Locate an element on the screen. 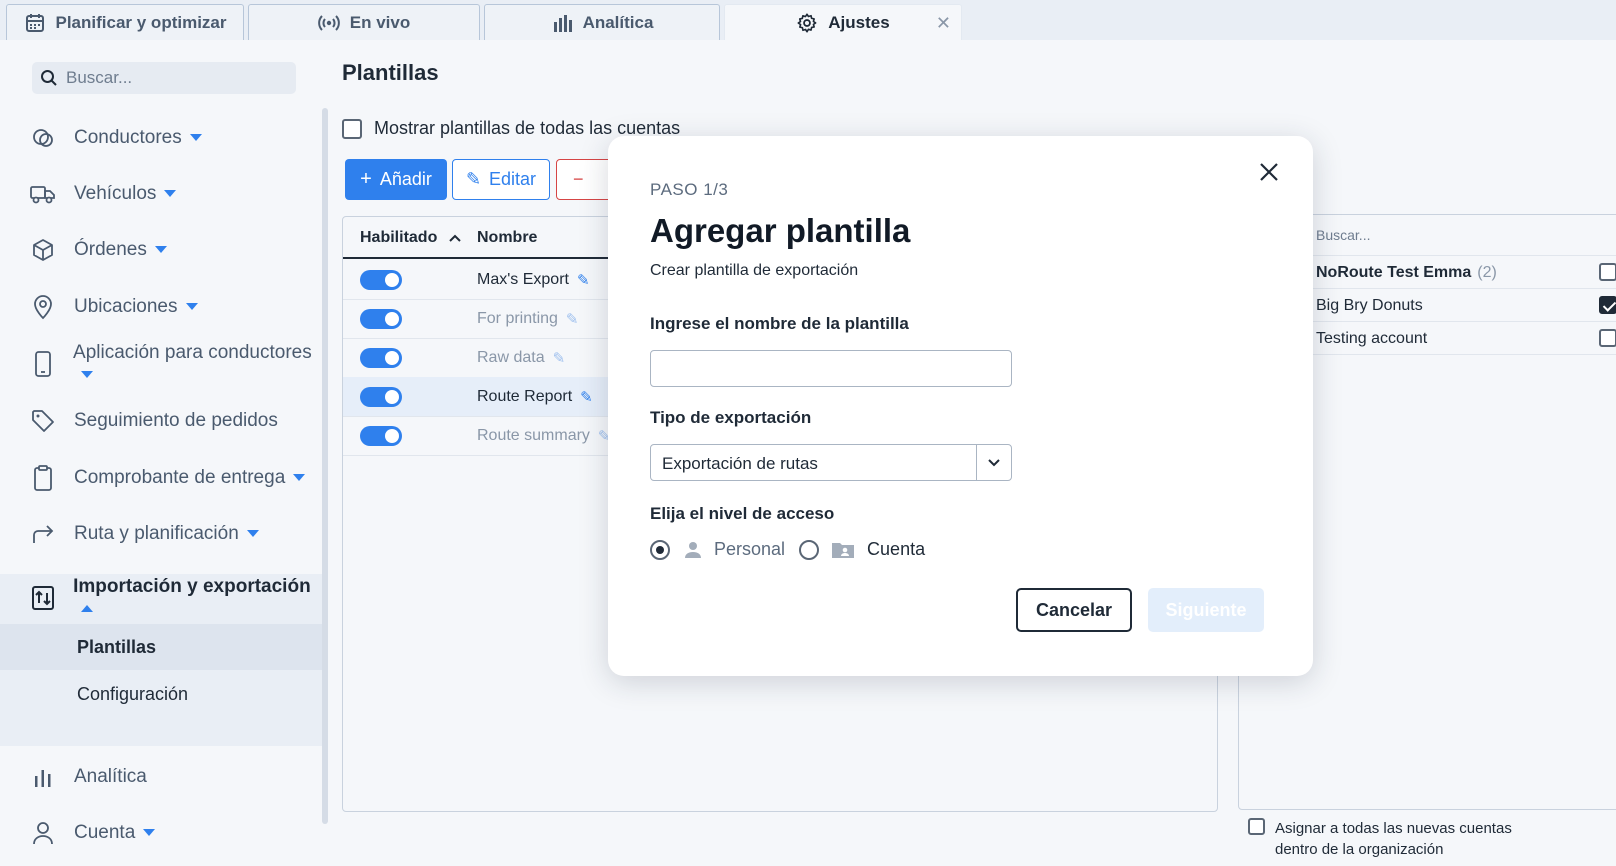 The image size is (1616, 866). sidebar-item-order-tracking: Seguimiento de pedidos is located at coordinates (161, 421).